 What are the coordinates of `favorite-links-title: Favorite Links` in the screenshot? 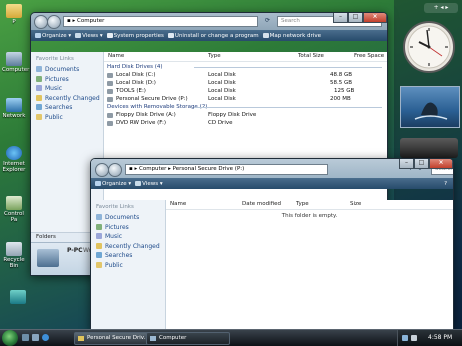 It's located at (55, 59).